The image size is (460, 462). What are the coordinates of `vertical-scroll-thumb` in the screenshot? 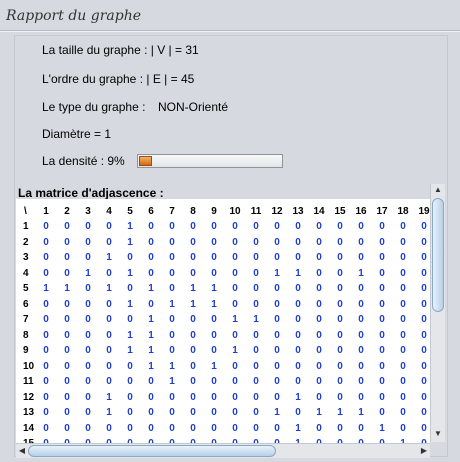 It's located at (438, 255).